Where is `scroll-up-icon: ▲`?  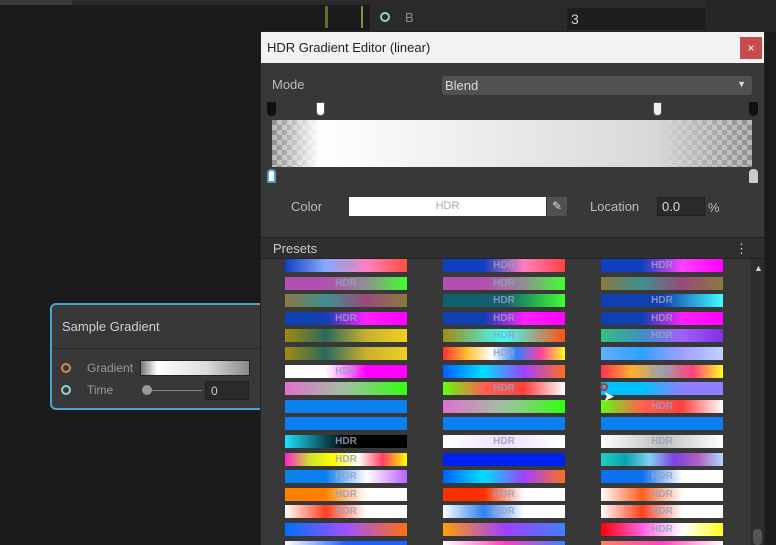 scroll-up-icon: ▲ is located at coordinates (758, 268).